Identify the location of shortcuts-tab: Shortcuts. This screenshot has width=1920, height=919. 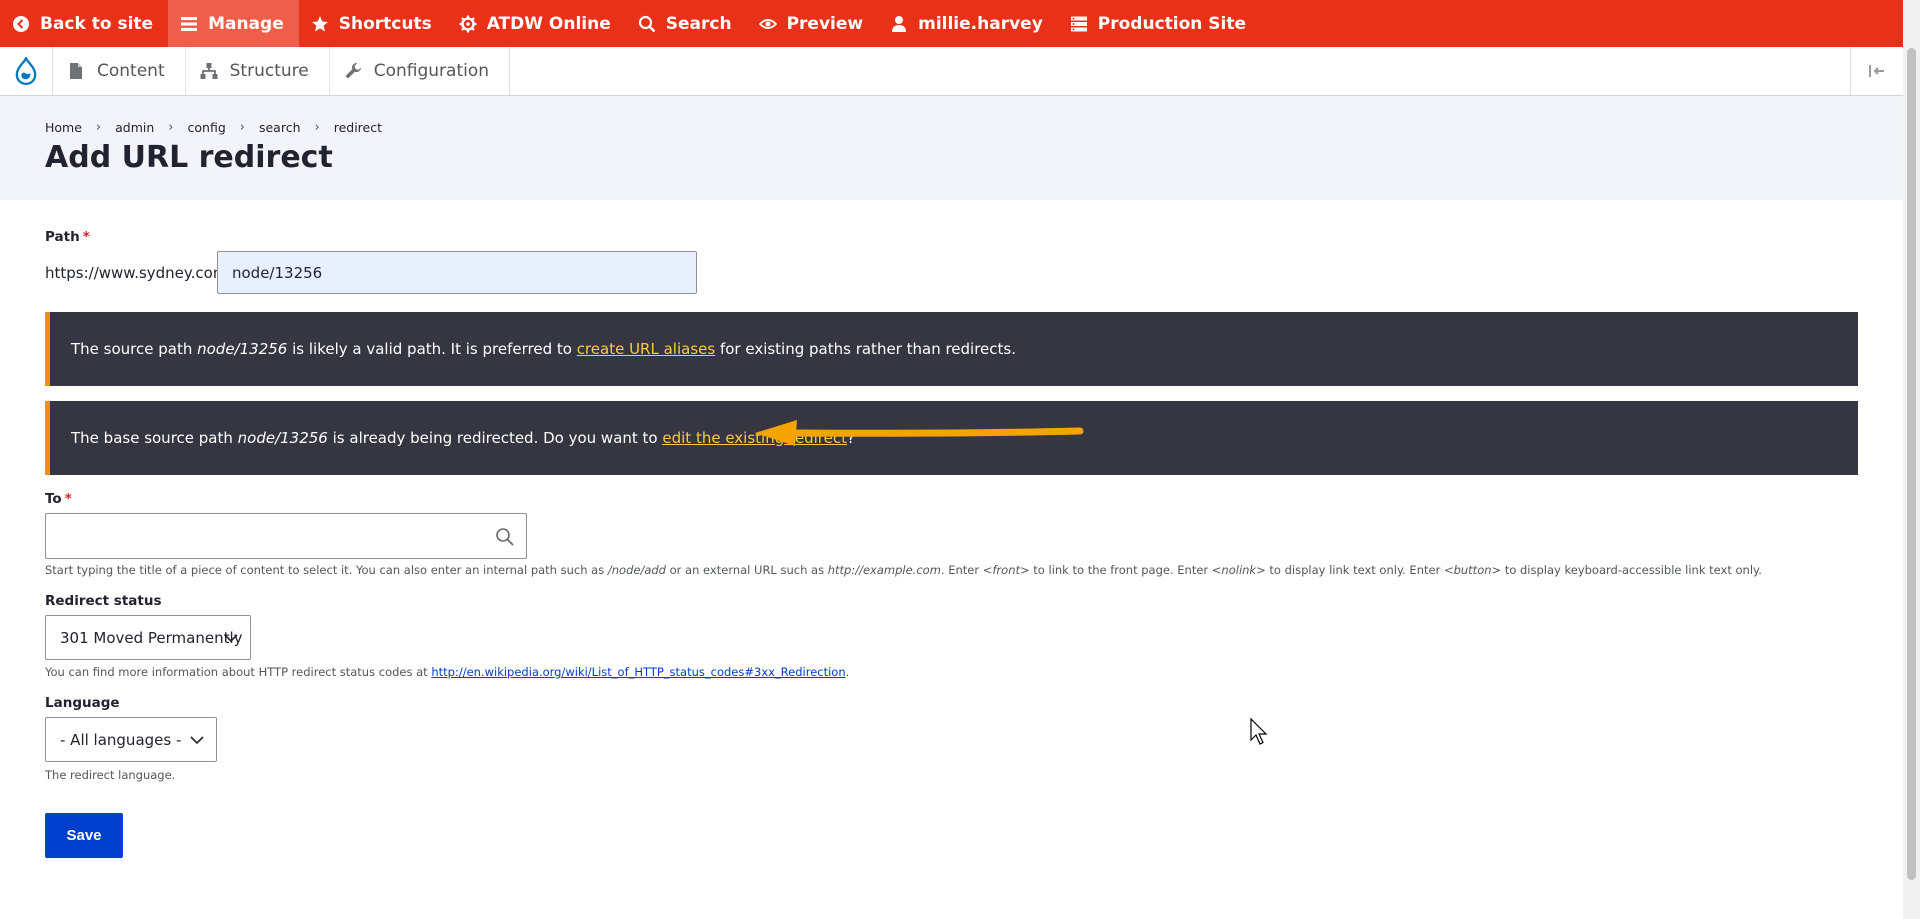
(373, 23).